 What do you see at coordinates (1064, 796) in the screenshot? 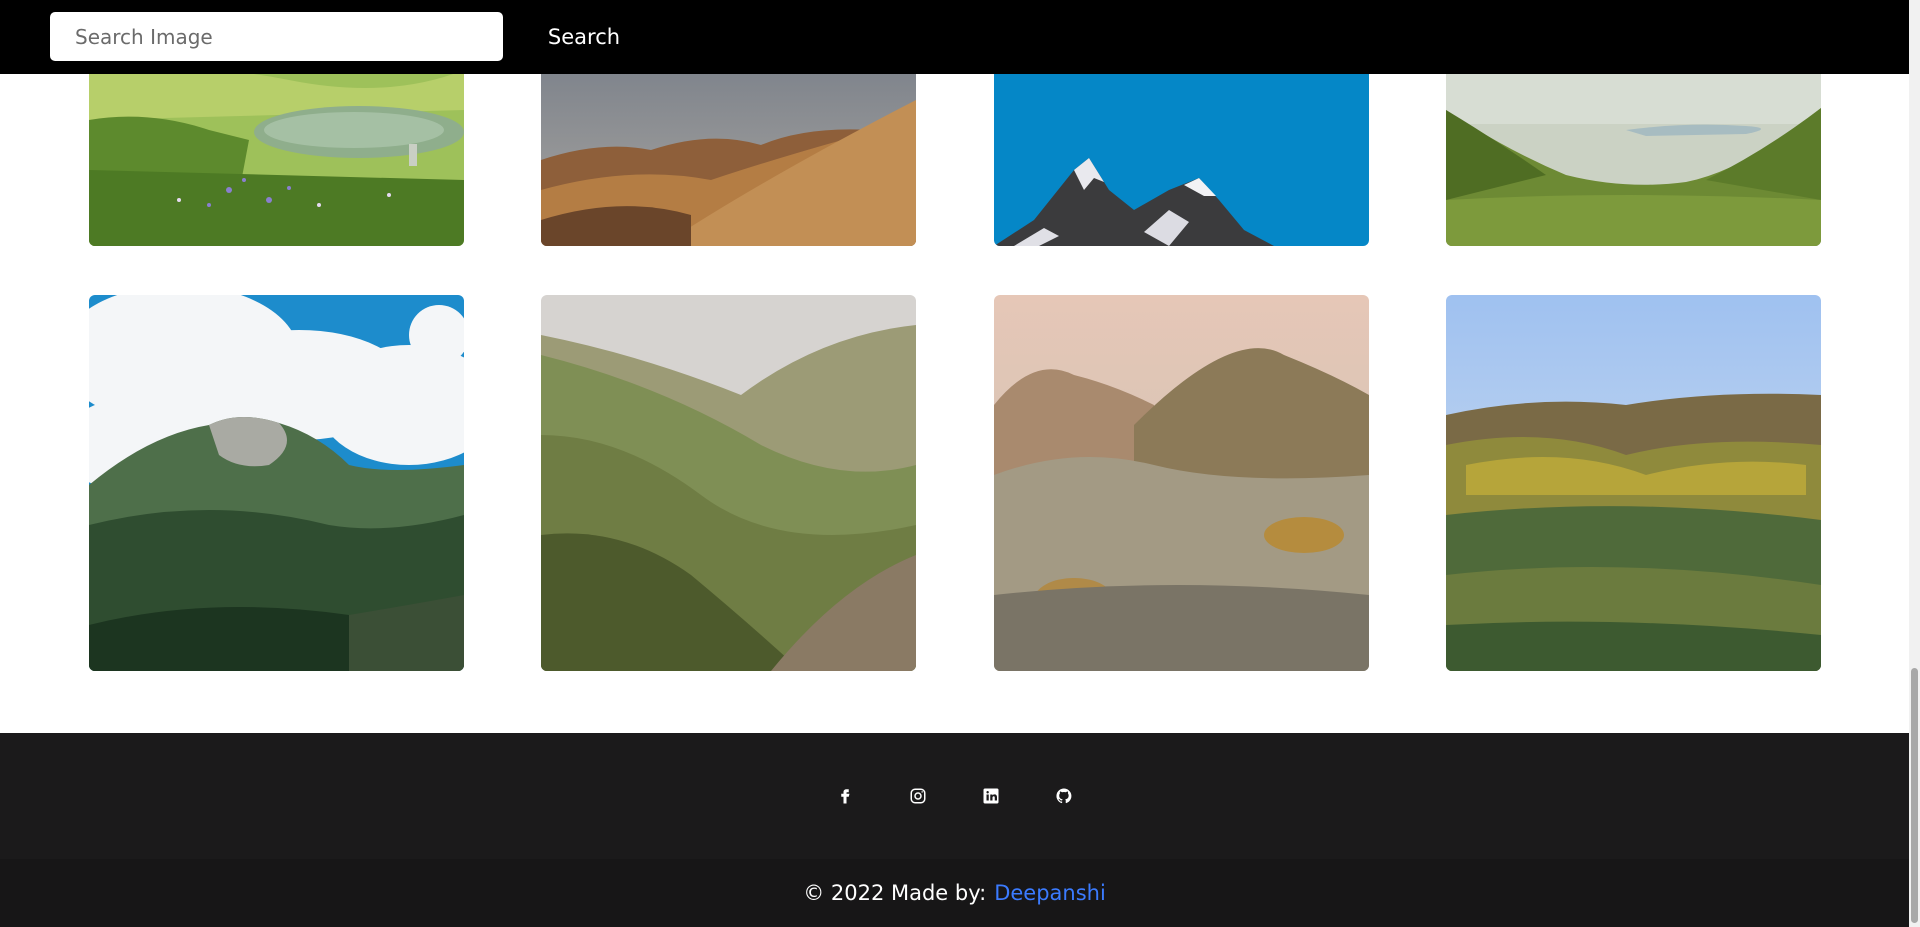
I see `github-icon` at bounding box center [1064, 796].